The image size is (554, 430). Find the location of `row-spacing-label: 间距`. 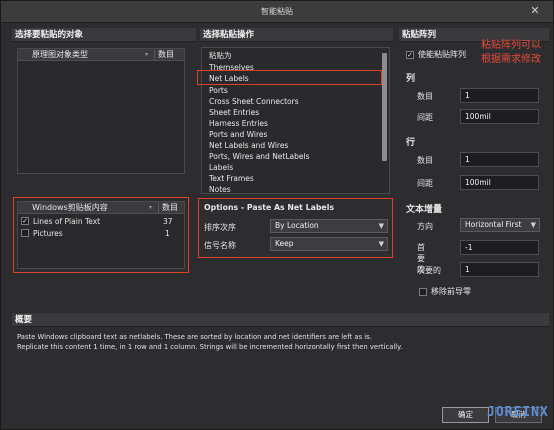

row-spacing-label: 间距 is located at coordinates (425, 183).